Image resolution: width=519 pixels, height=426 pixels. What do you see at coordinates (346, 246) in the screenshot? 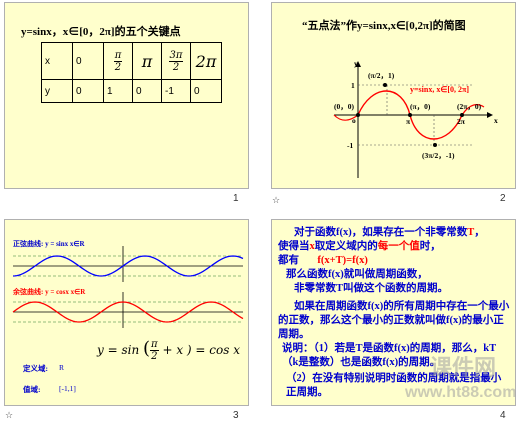
I see `text-span: 取定义域内的` at bounding box center [346, 246].